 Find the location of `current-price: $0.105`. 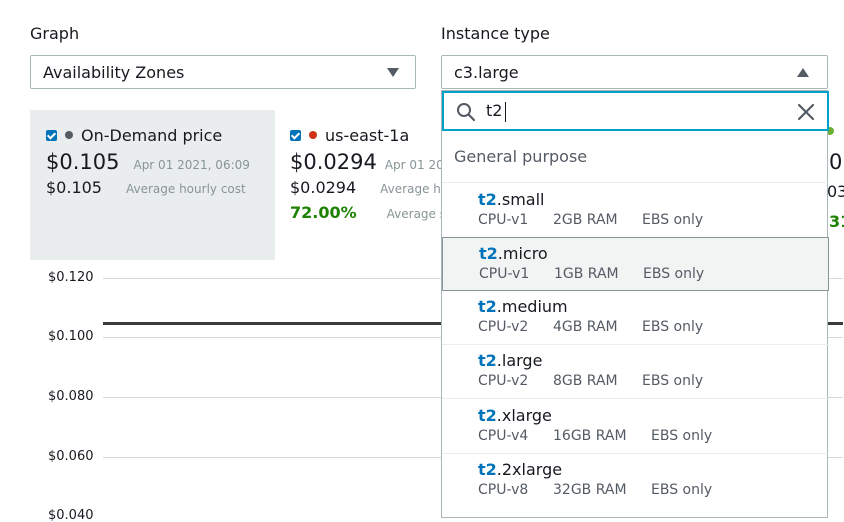

current-price: $0.105 is located at coordinates (83, 162).